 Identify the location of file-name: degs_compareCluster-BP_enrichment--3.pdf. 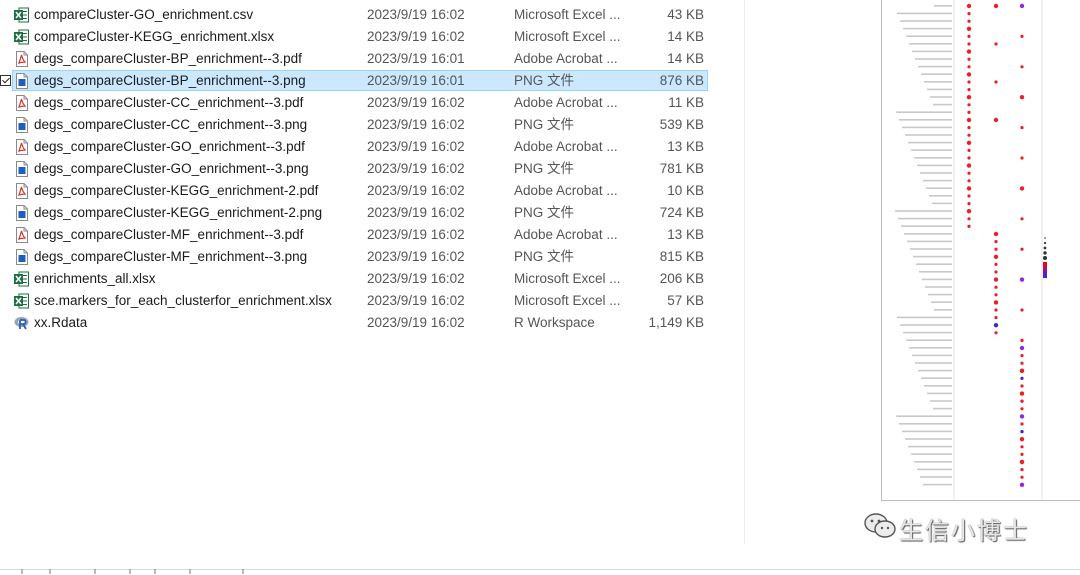
(168, 59).